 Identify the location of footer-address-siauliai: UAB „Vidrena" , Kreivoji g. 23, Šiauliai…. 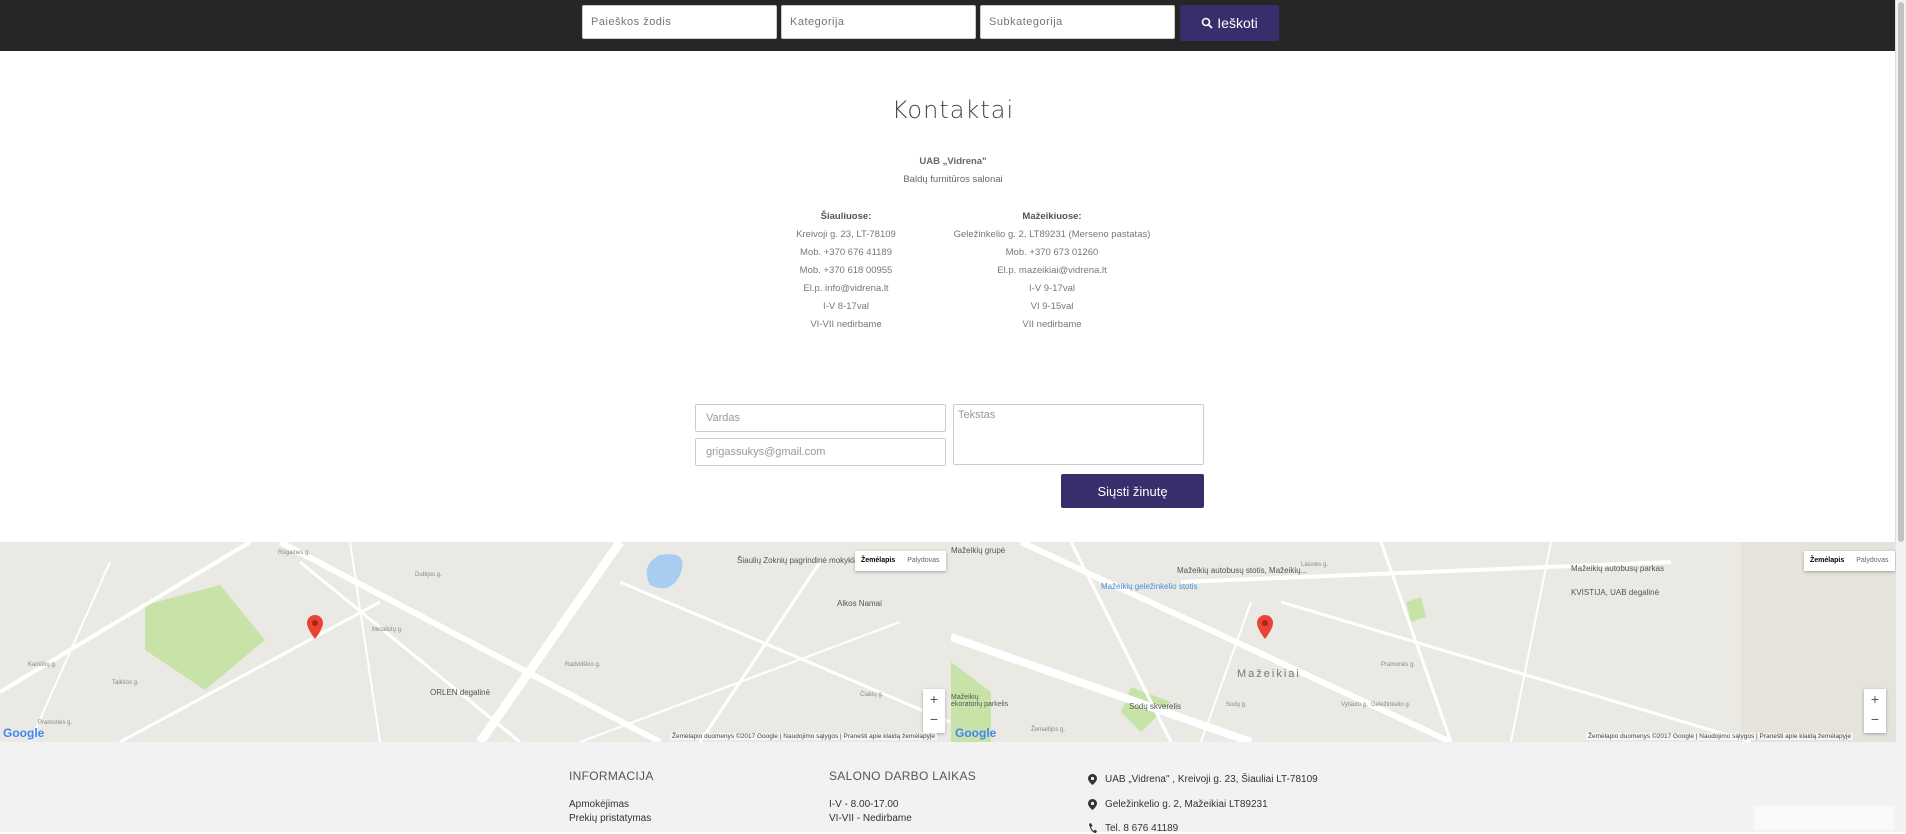
(1203, 779).